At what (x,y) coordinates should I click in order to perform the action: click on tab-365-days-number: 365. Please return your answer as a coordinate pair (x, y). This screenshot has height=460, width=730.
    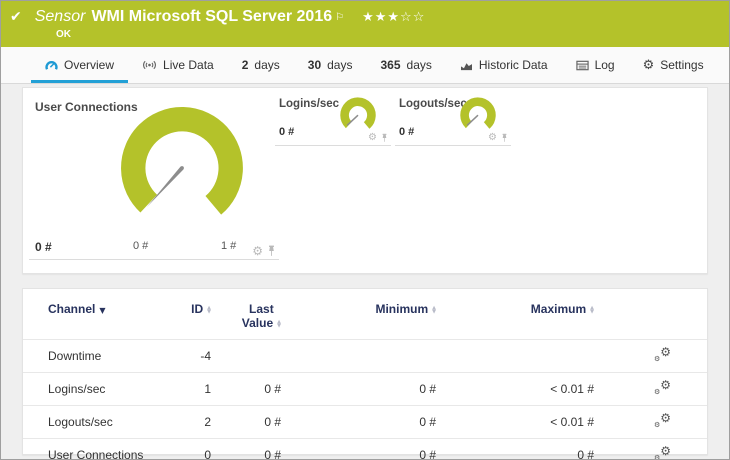
    Looking at the image, I should click on (390, 65).